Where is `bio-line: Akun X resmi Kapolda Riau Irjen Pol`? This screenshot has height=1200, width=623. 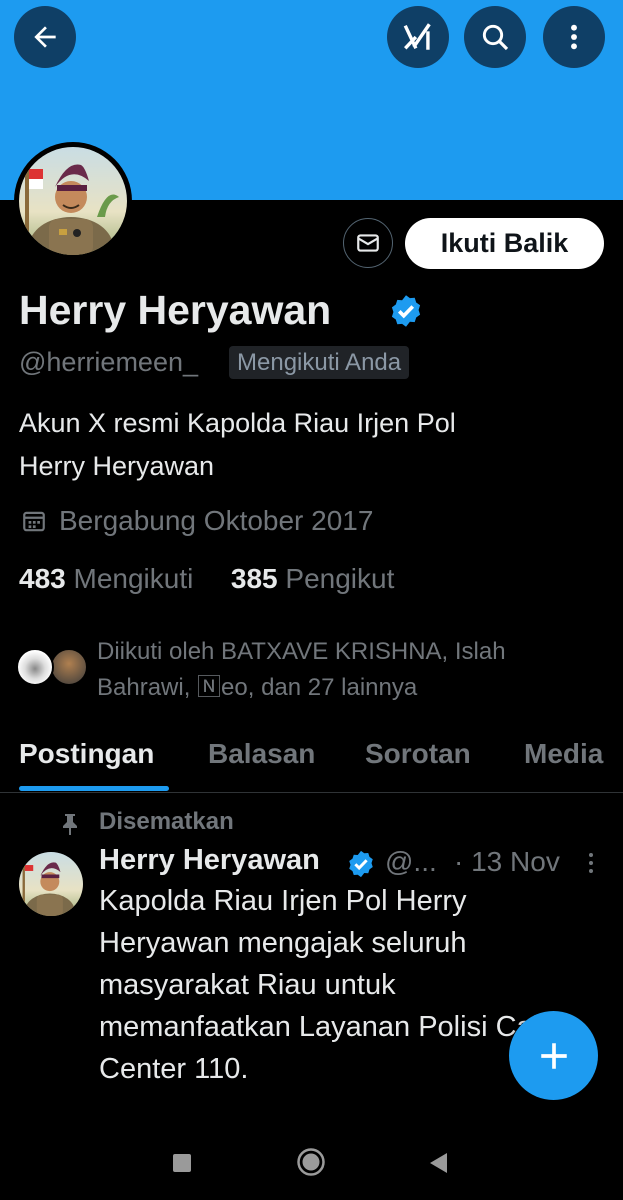 bio-line: Akun X resmi Kapolda Riau Irjen Pol is located at coordinates (237, 423).